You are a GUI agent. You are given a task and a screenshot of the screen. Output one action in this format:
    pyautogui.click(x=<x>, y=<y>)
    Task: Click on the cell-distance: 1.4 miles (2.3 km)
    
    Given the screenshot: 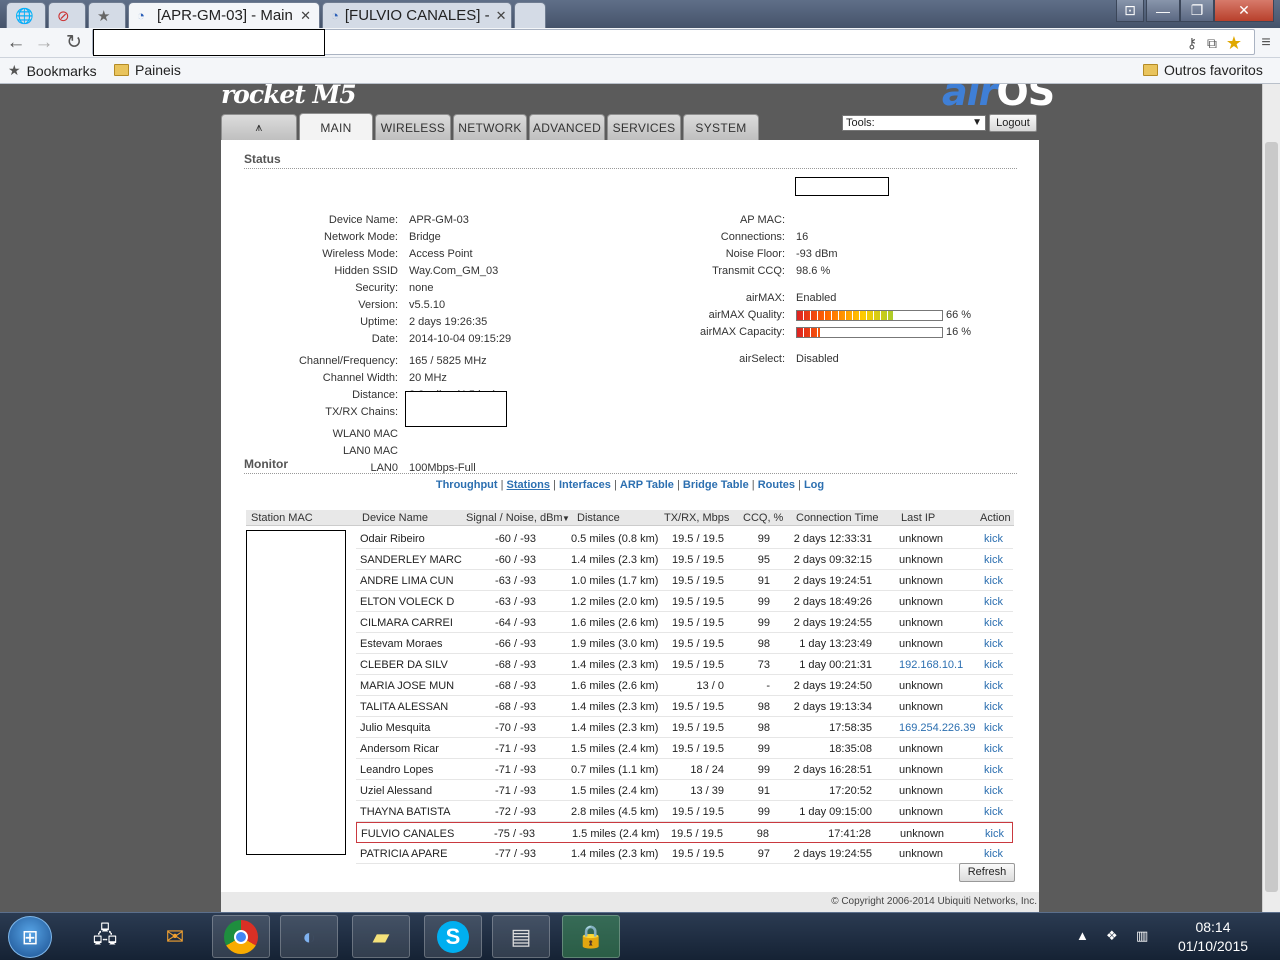 What is the action you would take?
    pyautogui.click(x=615, y=560)
    